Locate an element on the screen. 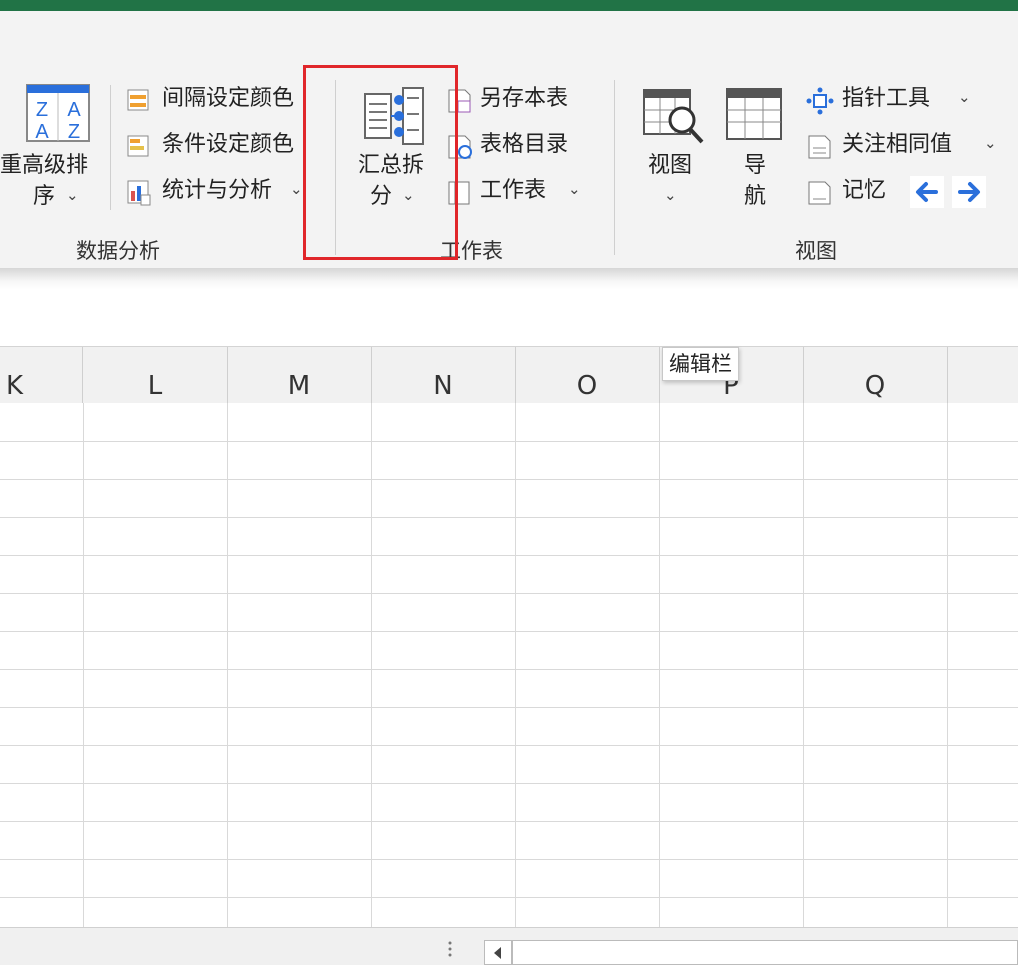 The width and height of the screenshot is (1018, 968). column-header-row: K L M N O P Q R is located at coordinates (509, 375).